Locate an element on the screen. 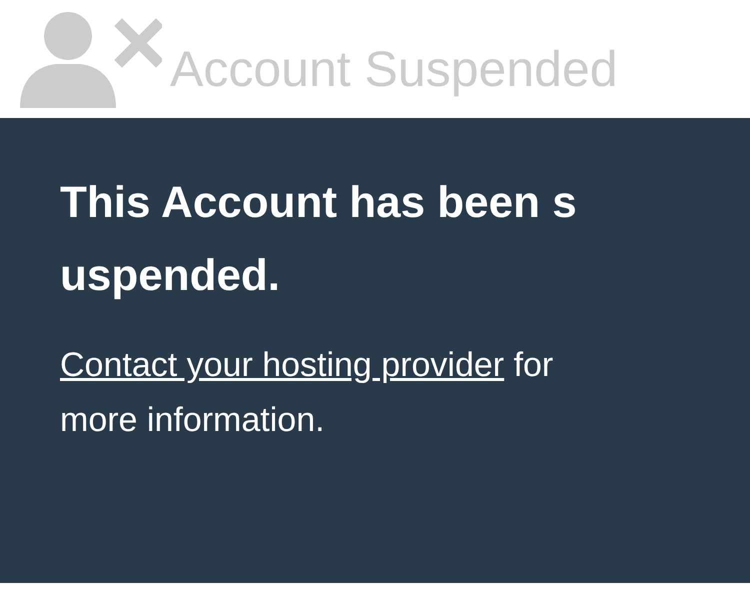  info-text: Contact your hosting provider for more information. is located at coordinates (307, 393).